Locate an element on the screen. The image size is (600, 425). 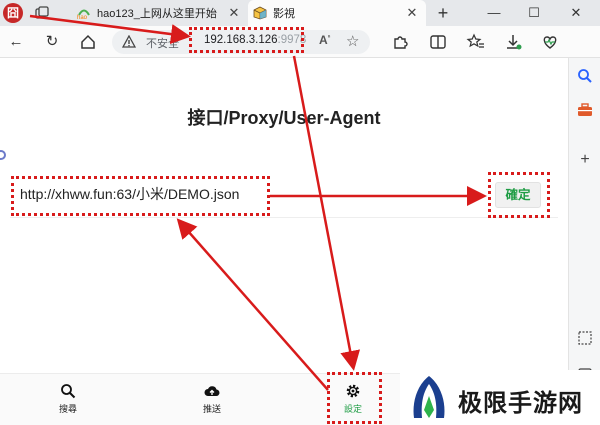
split-screen-icon is located at coordinates (438, 42).